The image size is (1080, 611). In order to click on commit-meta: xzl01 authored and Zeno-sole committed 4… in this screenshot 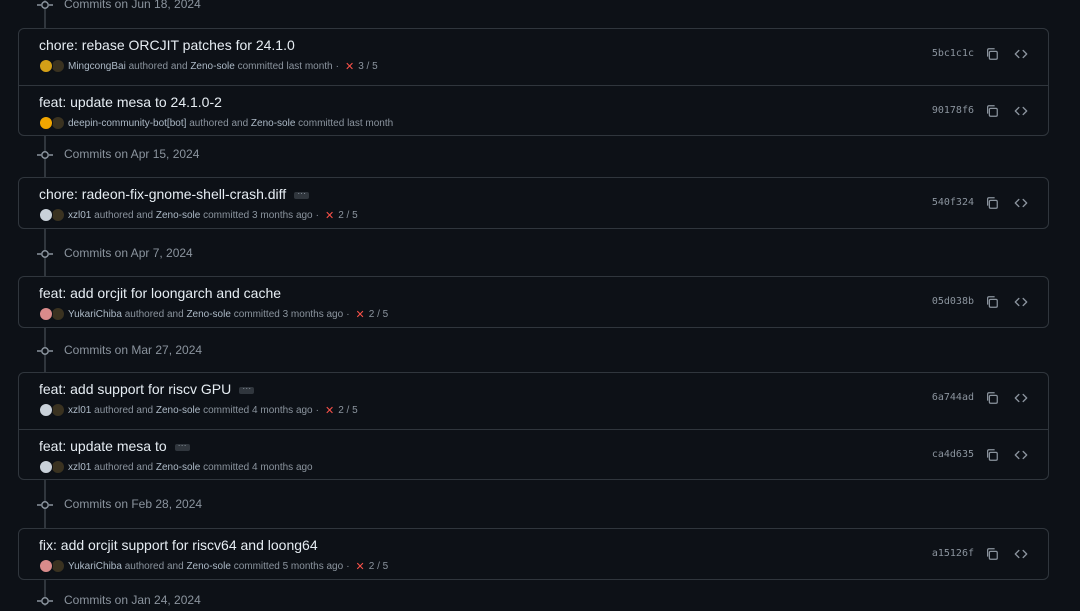, I will do `click(176, 467)`.